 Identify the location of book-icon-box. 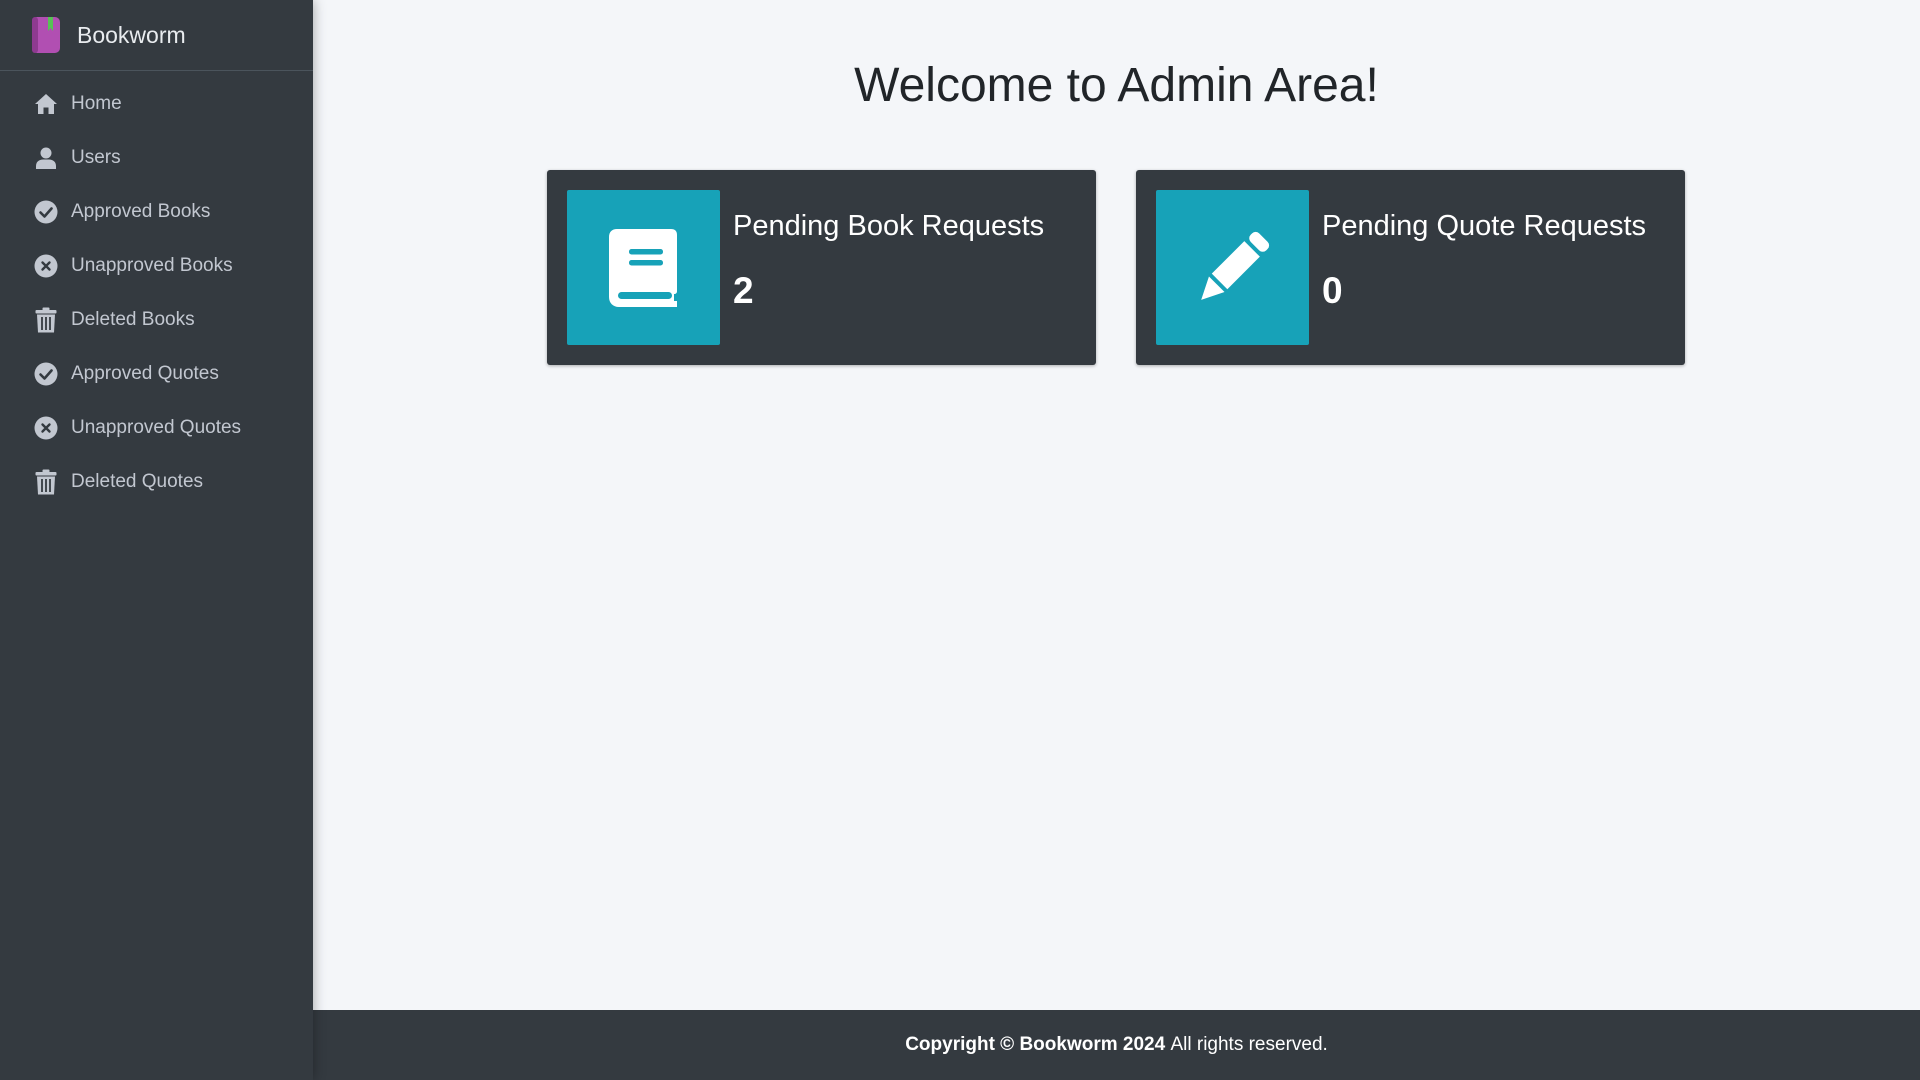
(643, 267).